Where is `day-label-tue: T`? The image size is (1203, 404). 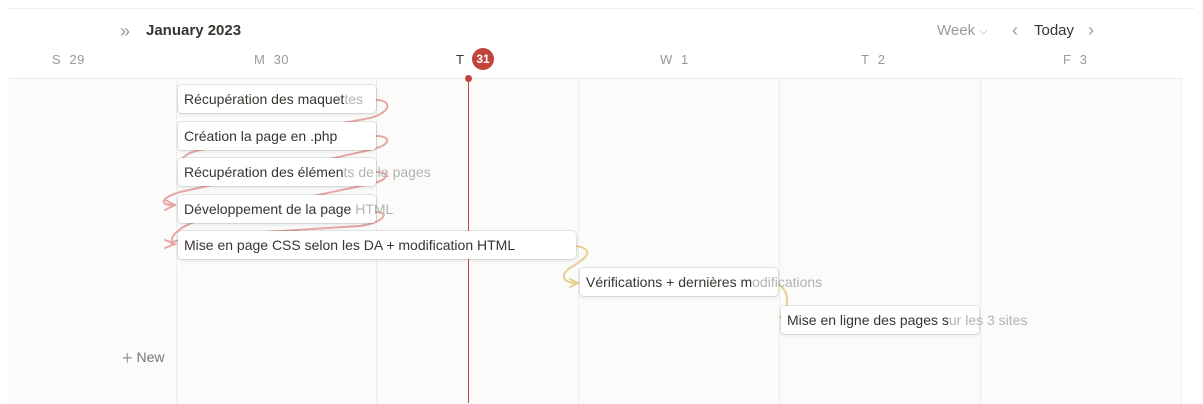 day-label-tue: T is located at coordinates (460, 59).